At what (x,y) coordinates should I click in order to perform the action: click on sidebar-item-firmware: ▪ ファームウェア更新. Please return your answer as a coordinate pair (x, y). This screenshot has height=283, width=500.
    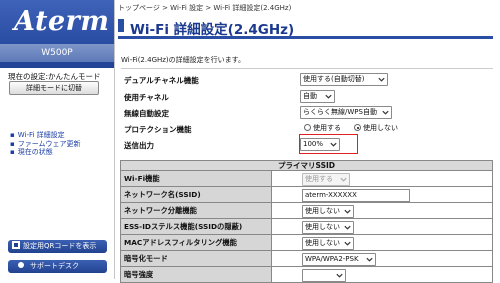
    Looking at the image, I should click on (45, 144).